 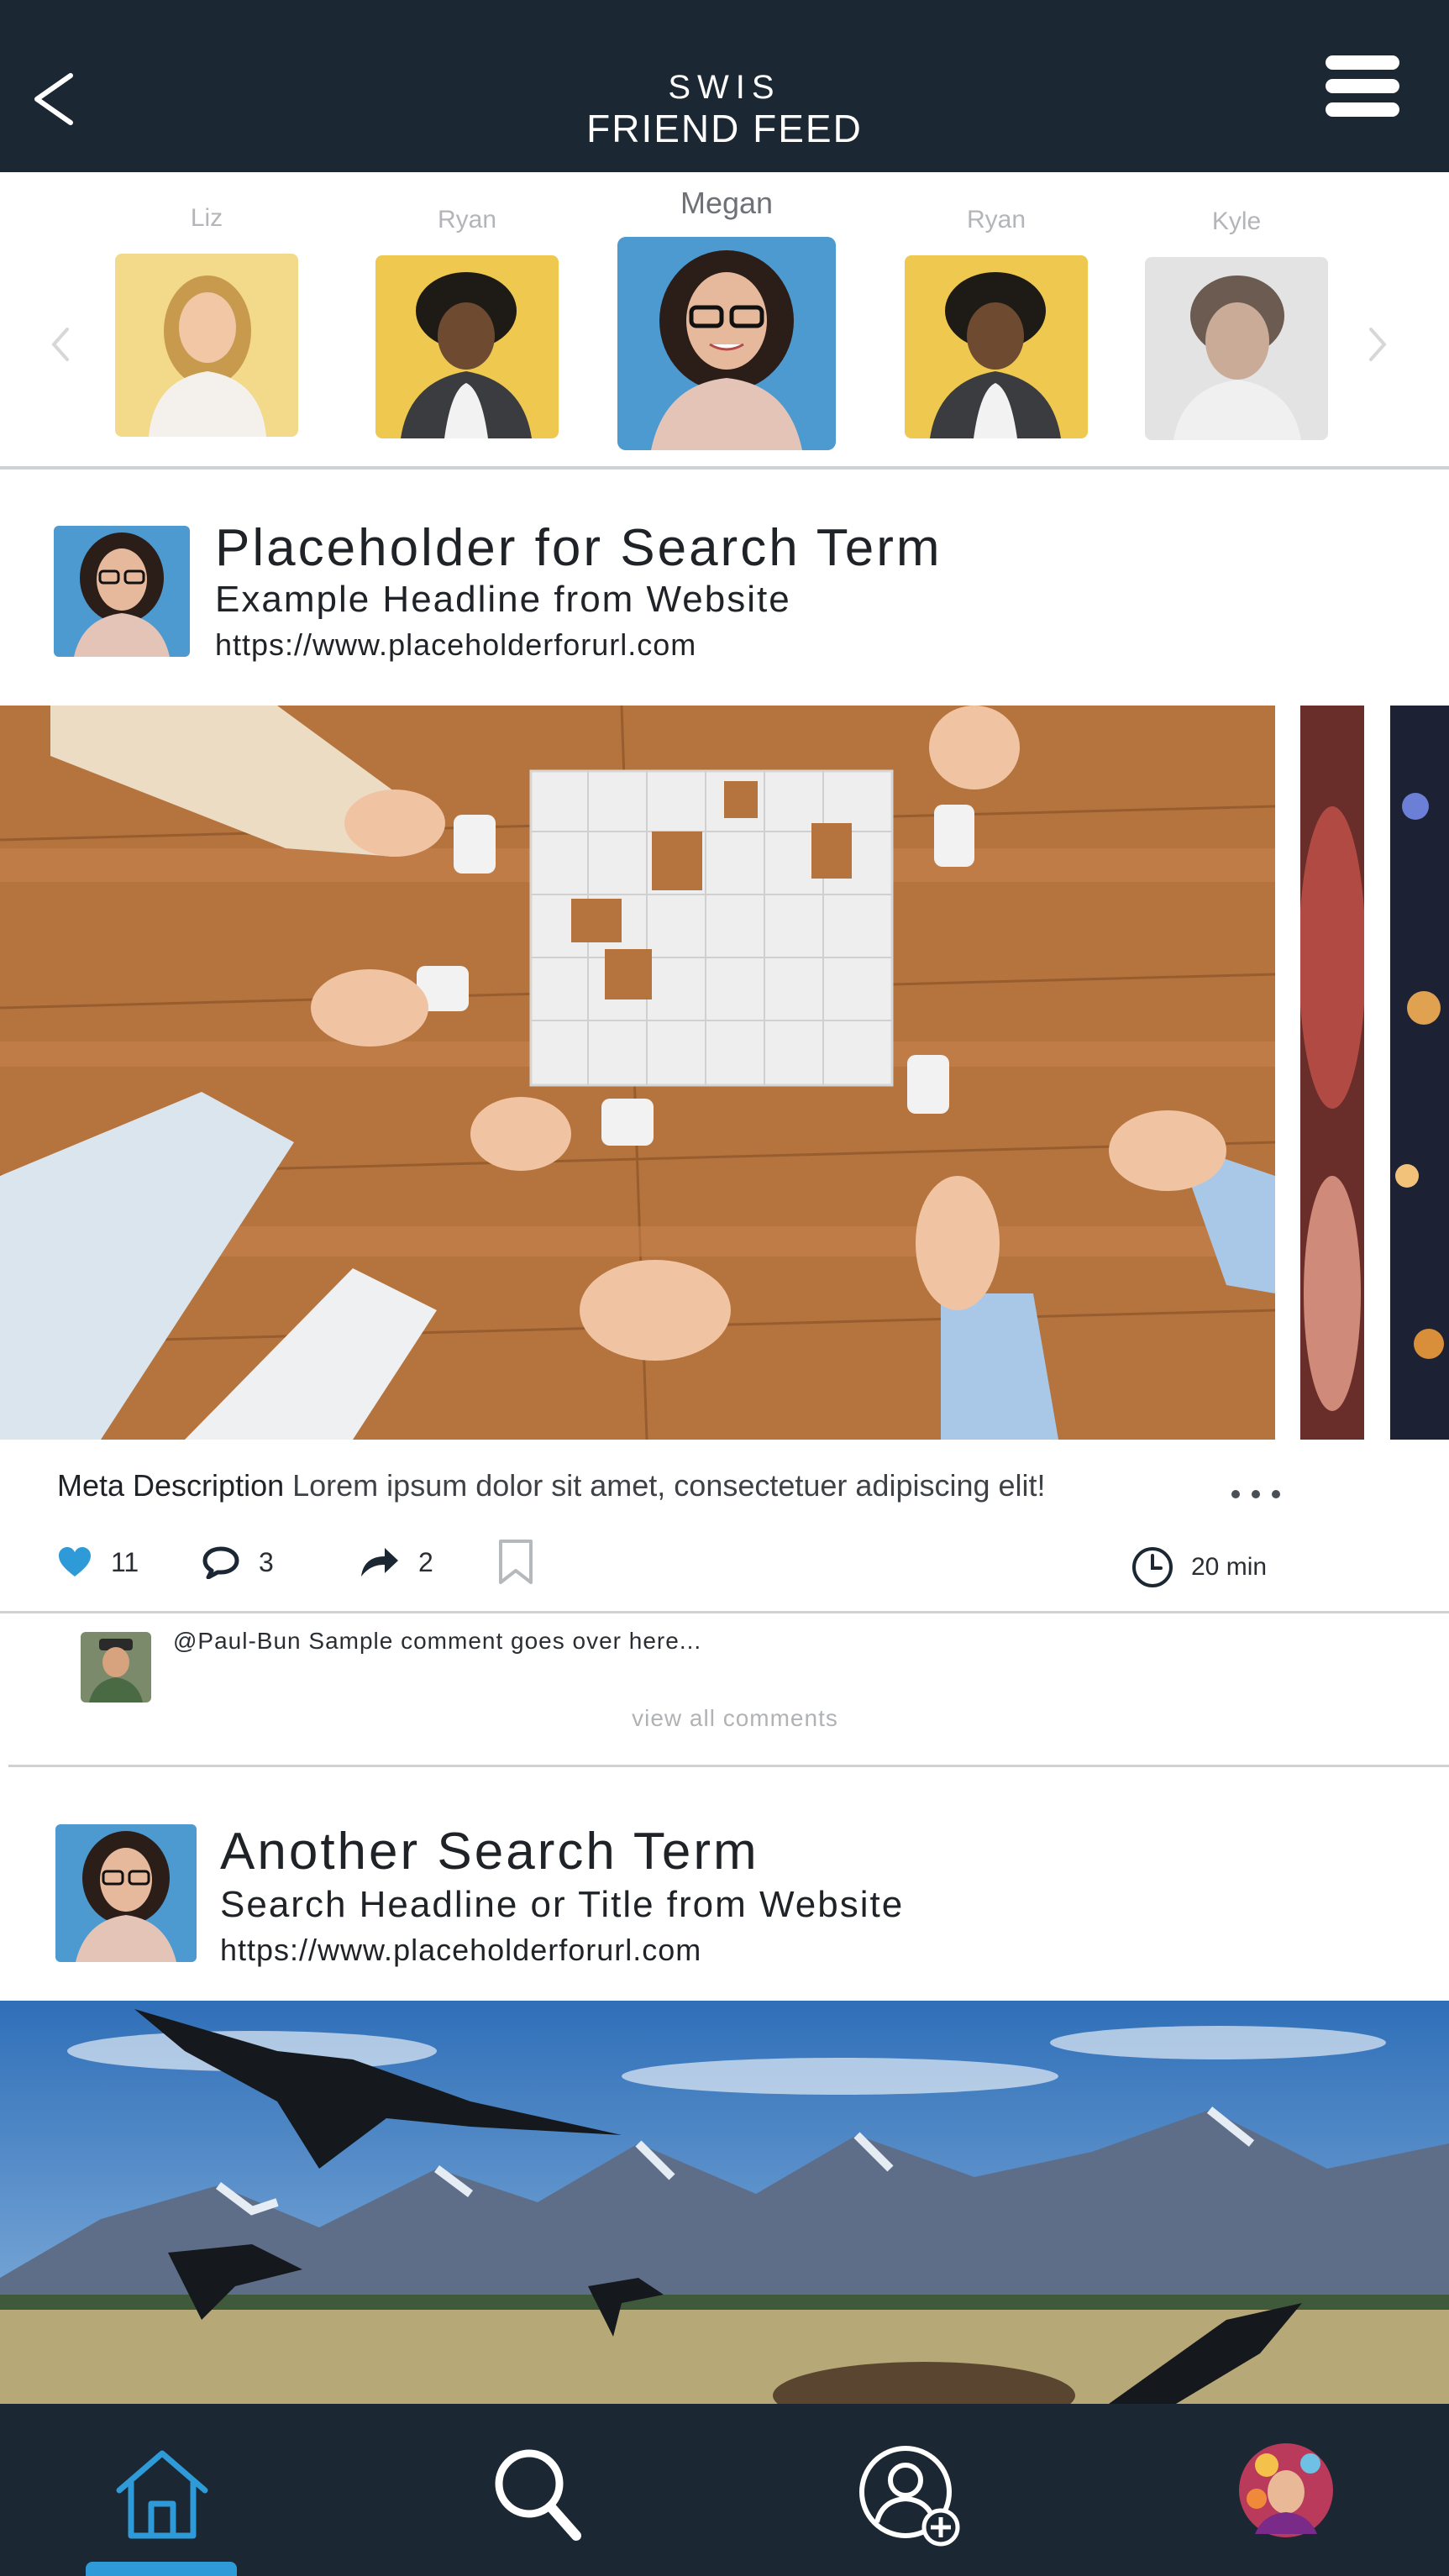 I want to click on friend-name: Kyle, so click(x=1236, y=221).